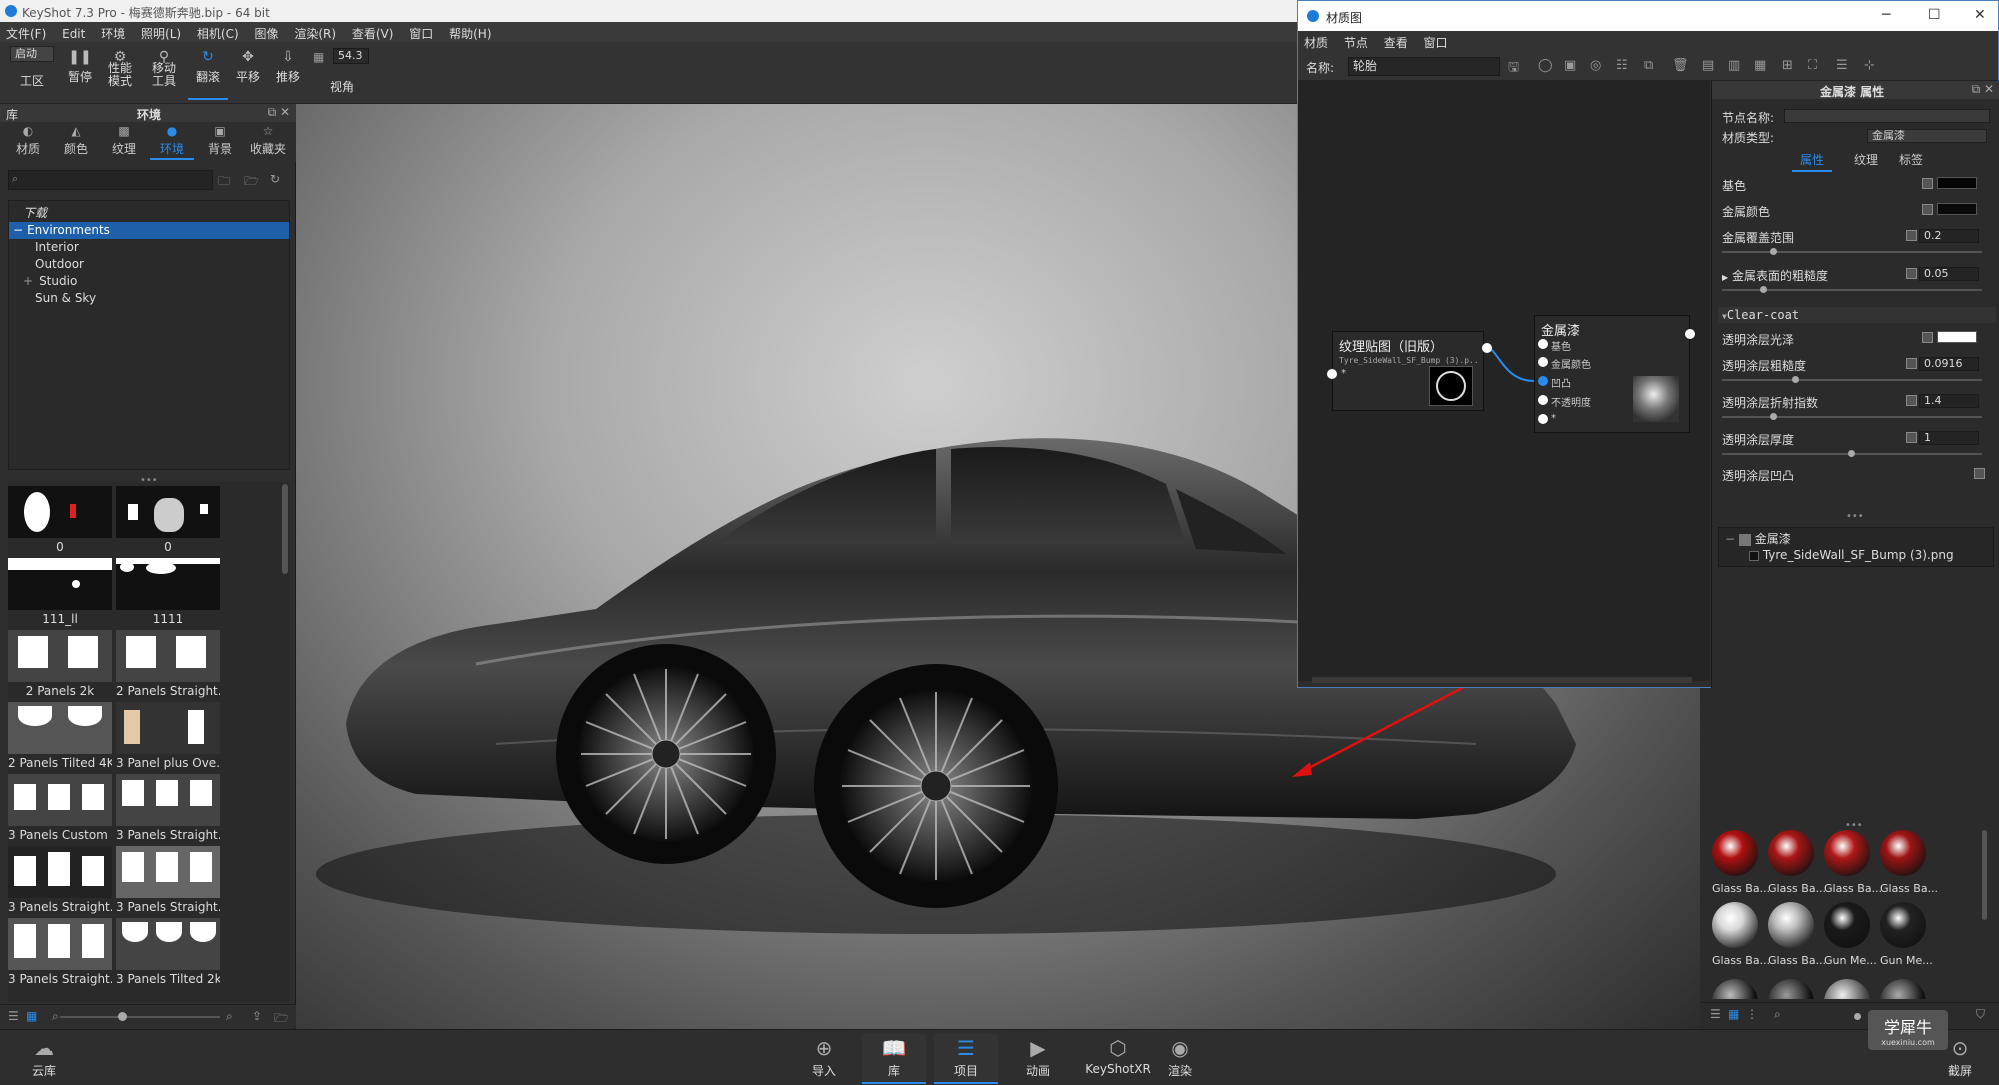 The image size is (1999, 1085). I want to click on tree-item-downloads: 下载, so click(149, 213).